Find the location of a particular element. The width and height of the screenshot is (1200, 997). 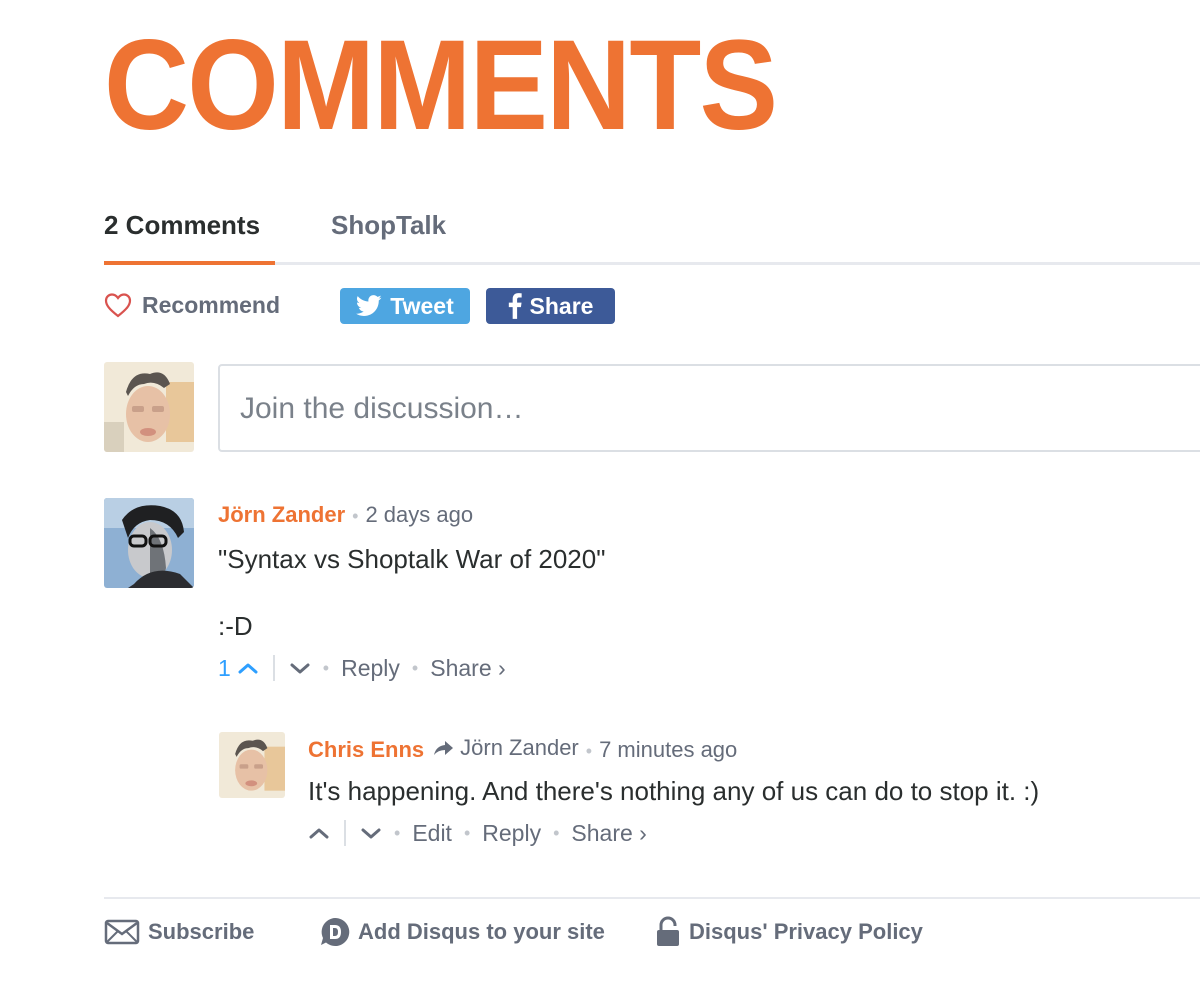

facebook-share-label: Share is located at coordinates (561, 305).